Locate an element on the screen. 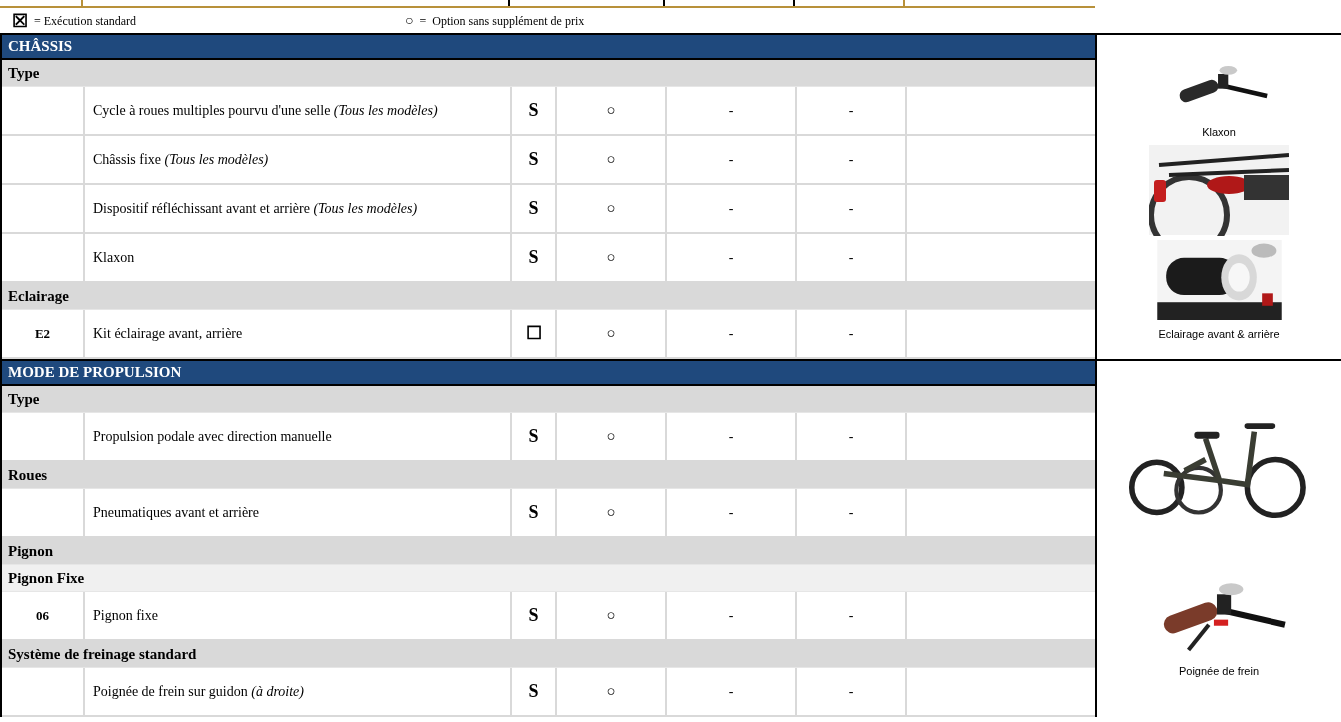  group-label: Eclairage is located at coordinates (38, 296).